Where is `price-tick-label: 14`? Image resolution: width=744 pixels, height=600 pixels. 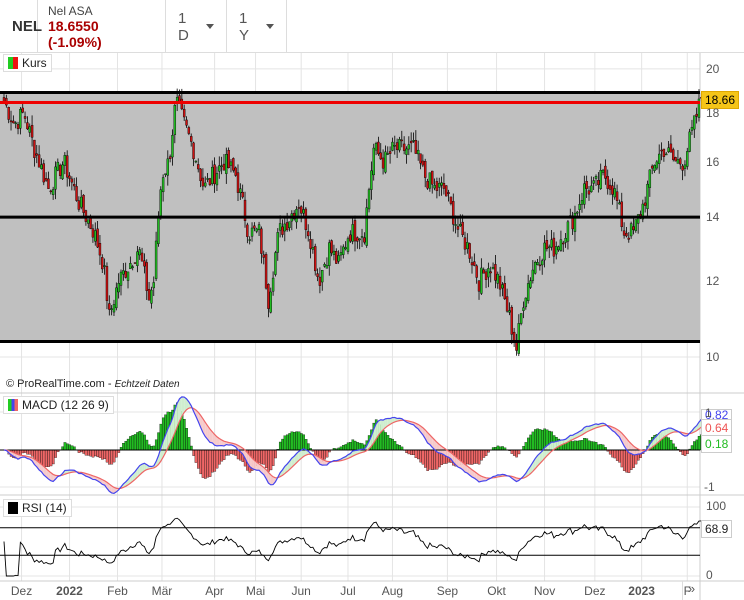 price-tick-label: 14 is located at coordinates (713, 217).